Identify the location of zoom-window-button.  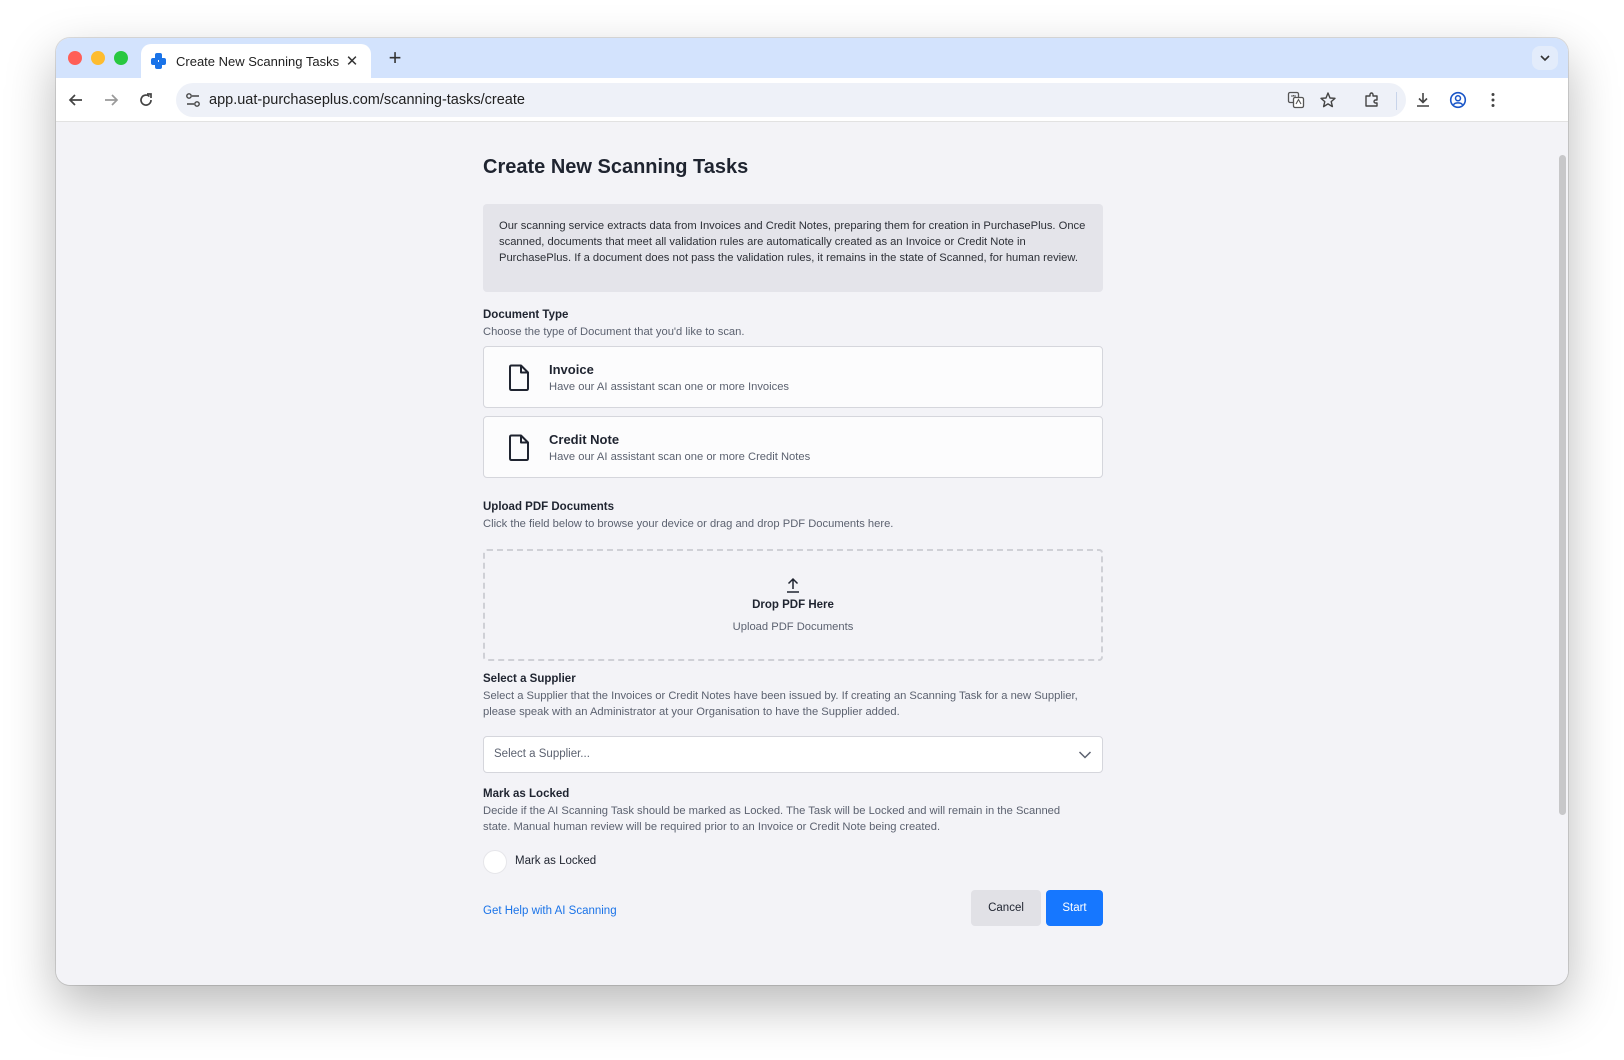
(121, 58).